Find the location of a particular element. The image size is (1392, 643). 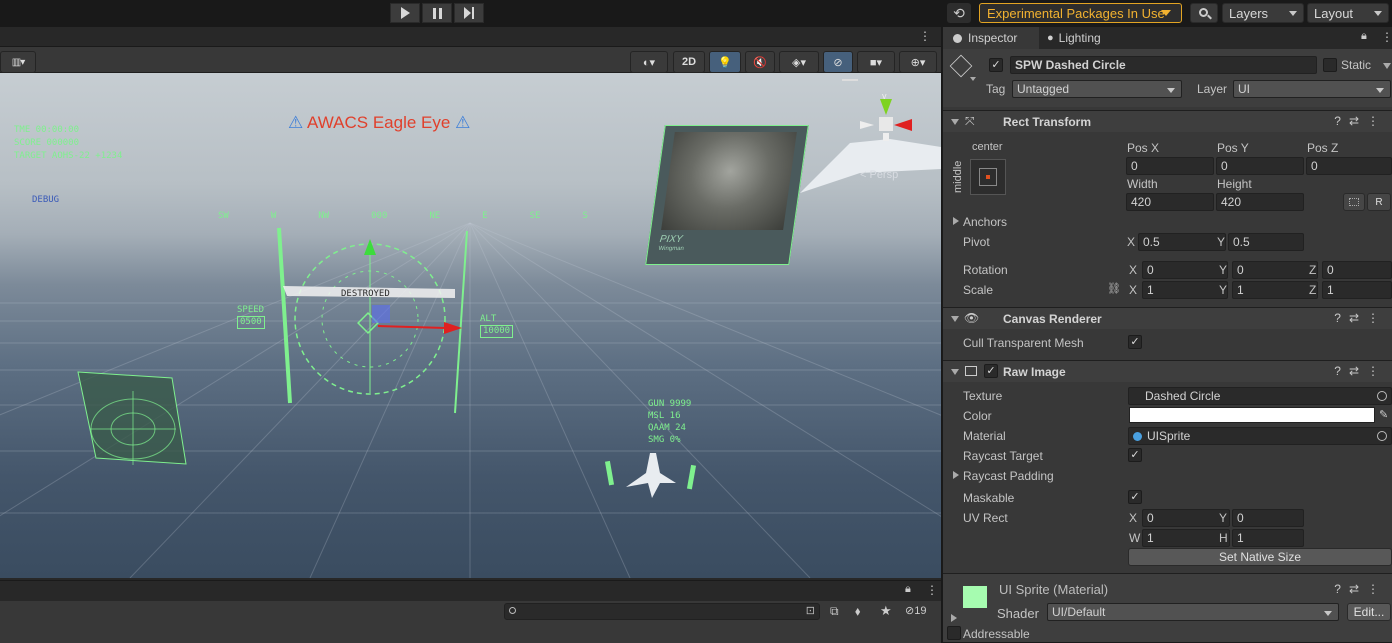

pos-y-input: 0 is located at coordinates (1260, 166).